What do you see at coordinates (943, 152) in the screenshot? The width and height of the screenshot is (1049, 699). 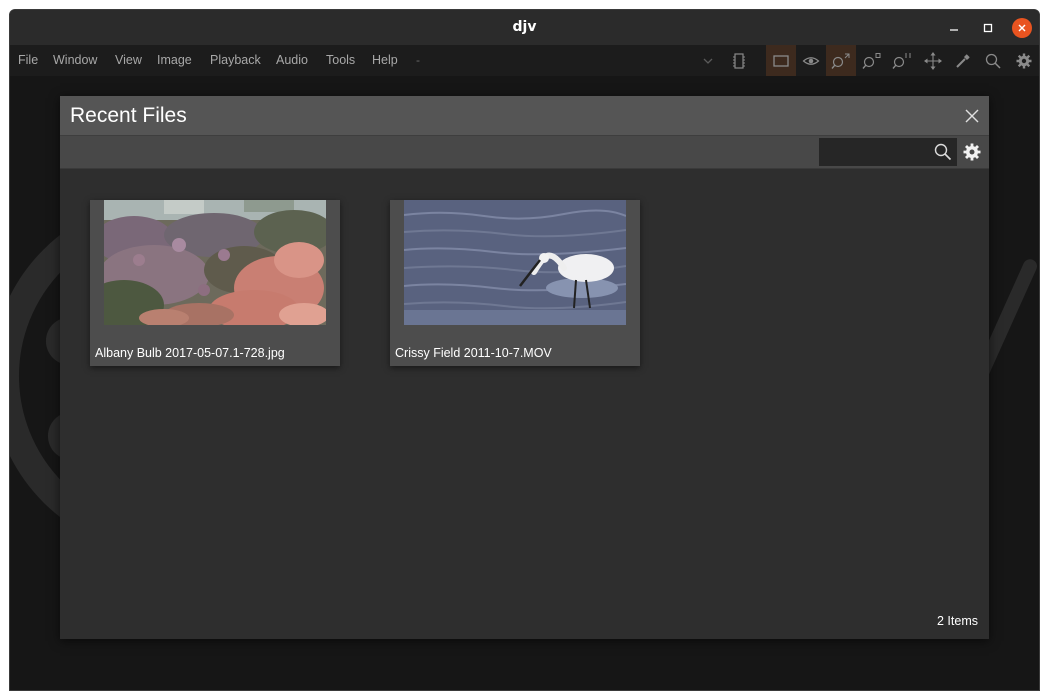 I see `search-icon` at bounding box center [943, 152].